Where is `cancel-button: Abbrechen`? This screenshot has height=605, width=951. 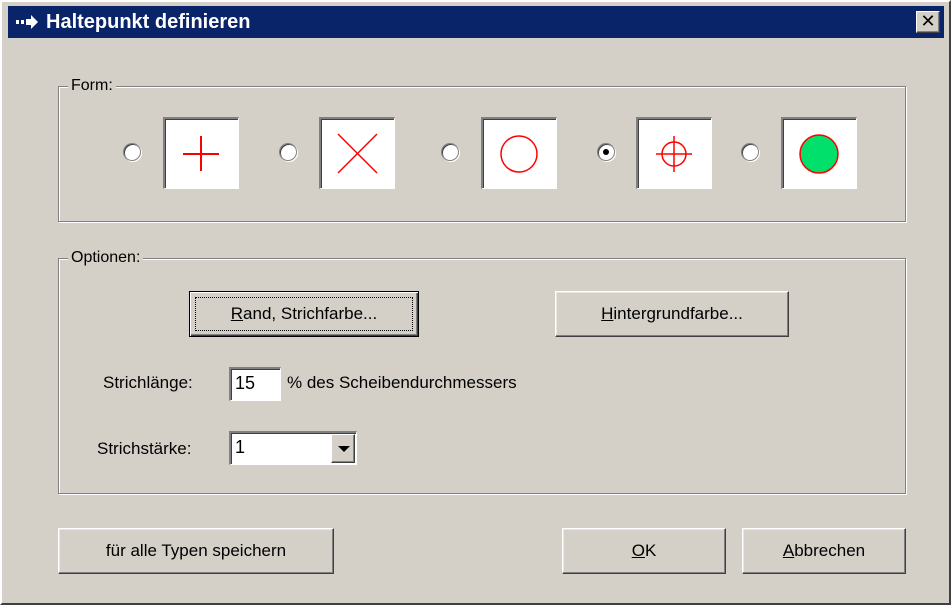 cancel-button: Abbrechen is located at coordinates (824, 551).